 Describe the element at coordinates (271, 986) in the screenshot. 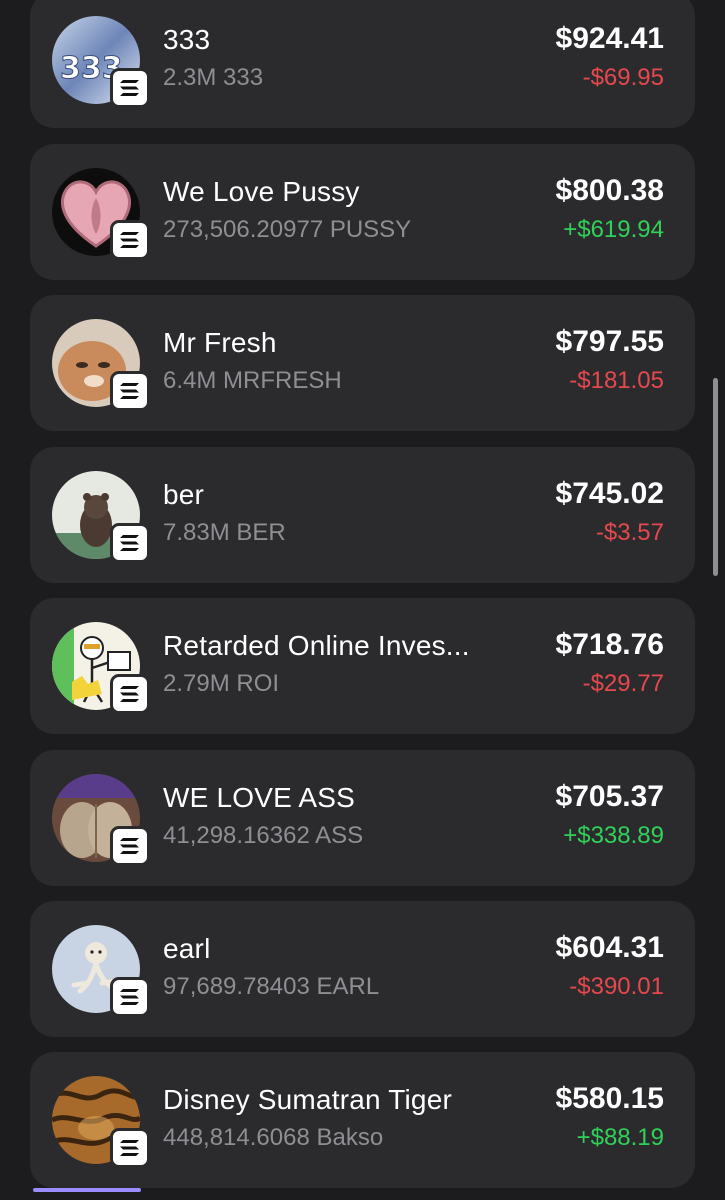

I see `token-balance: 97,689.78403 EARL` at that location.